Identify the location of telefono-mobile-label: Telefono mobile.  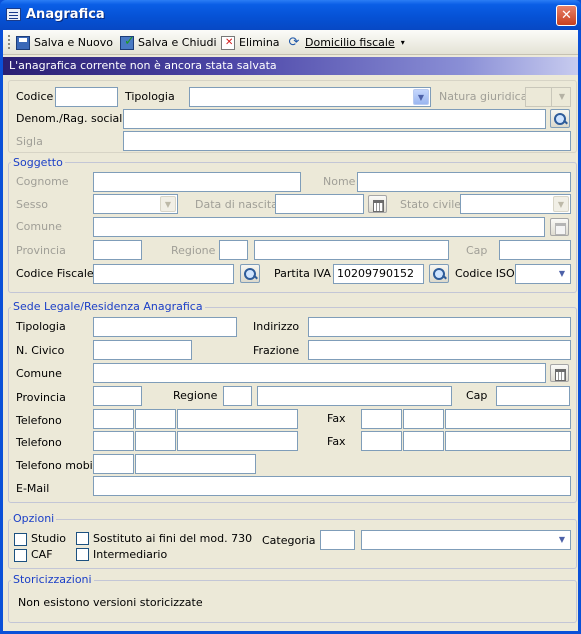
(59, 465).